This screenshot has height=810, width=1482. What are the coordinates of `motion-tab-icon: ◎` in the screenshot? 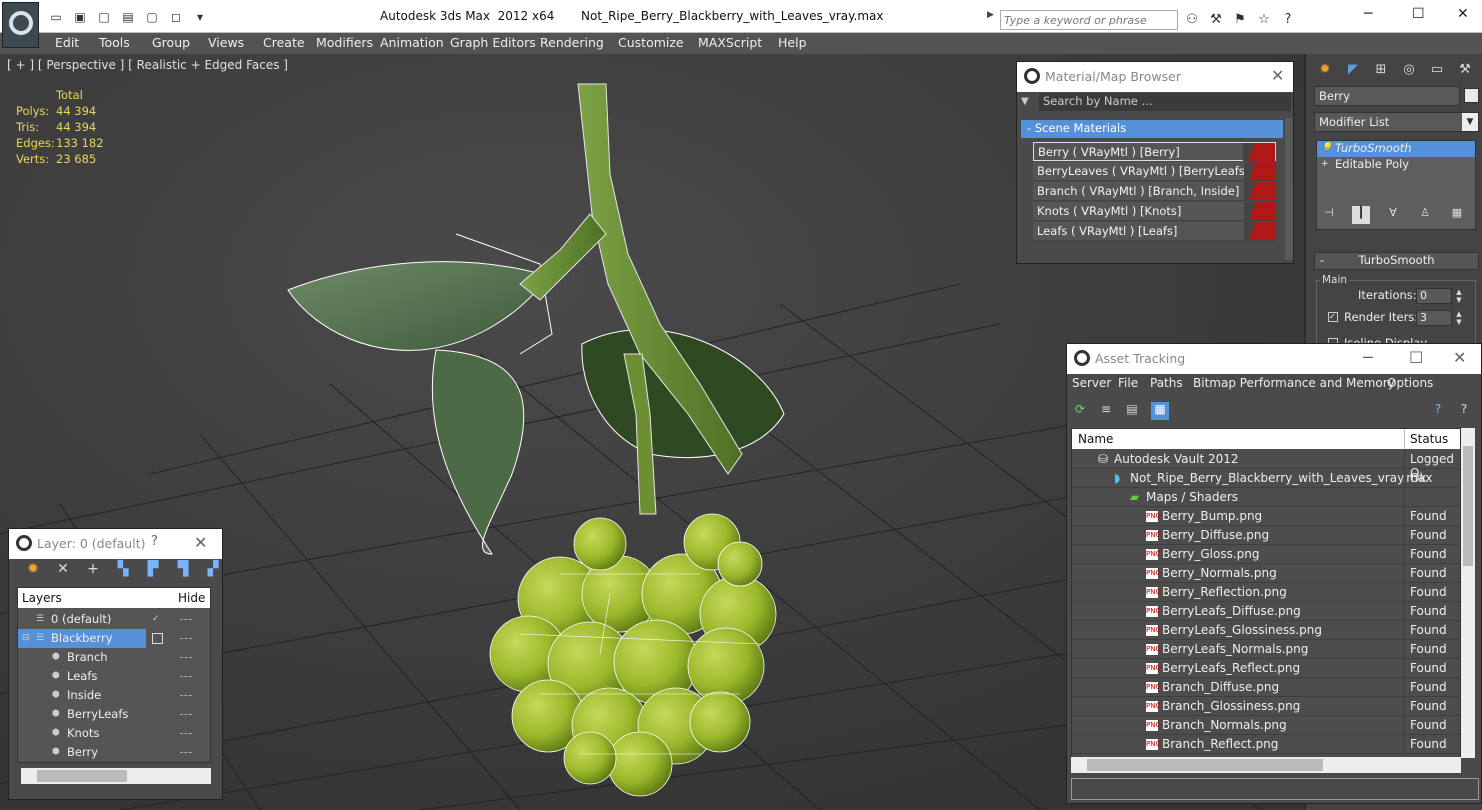 It's located at (1409, 69).